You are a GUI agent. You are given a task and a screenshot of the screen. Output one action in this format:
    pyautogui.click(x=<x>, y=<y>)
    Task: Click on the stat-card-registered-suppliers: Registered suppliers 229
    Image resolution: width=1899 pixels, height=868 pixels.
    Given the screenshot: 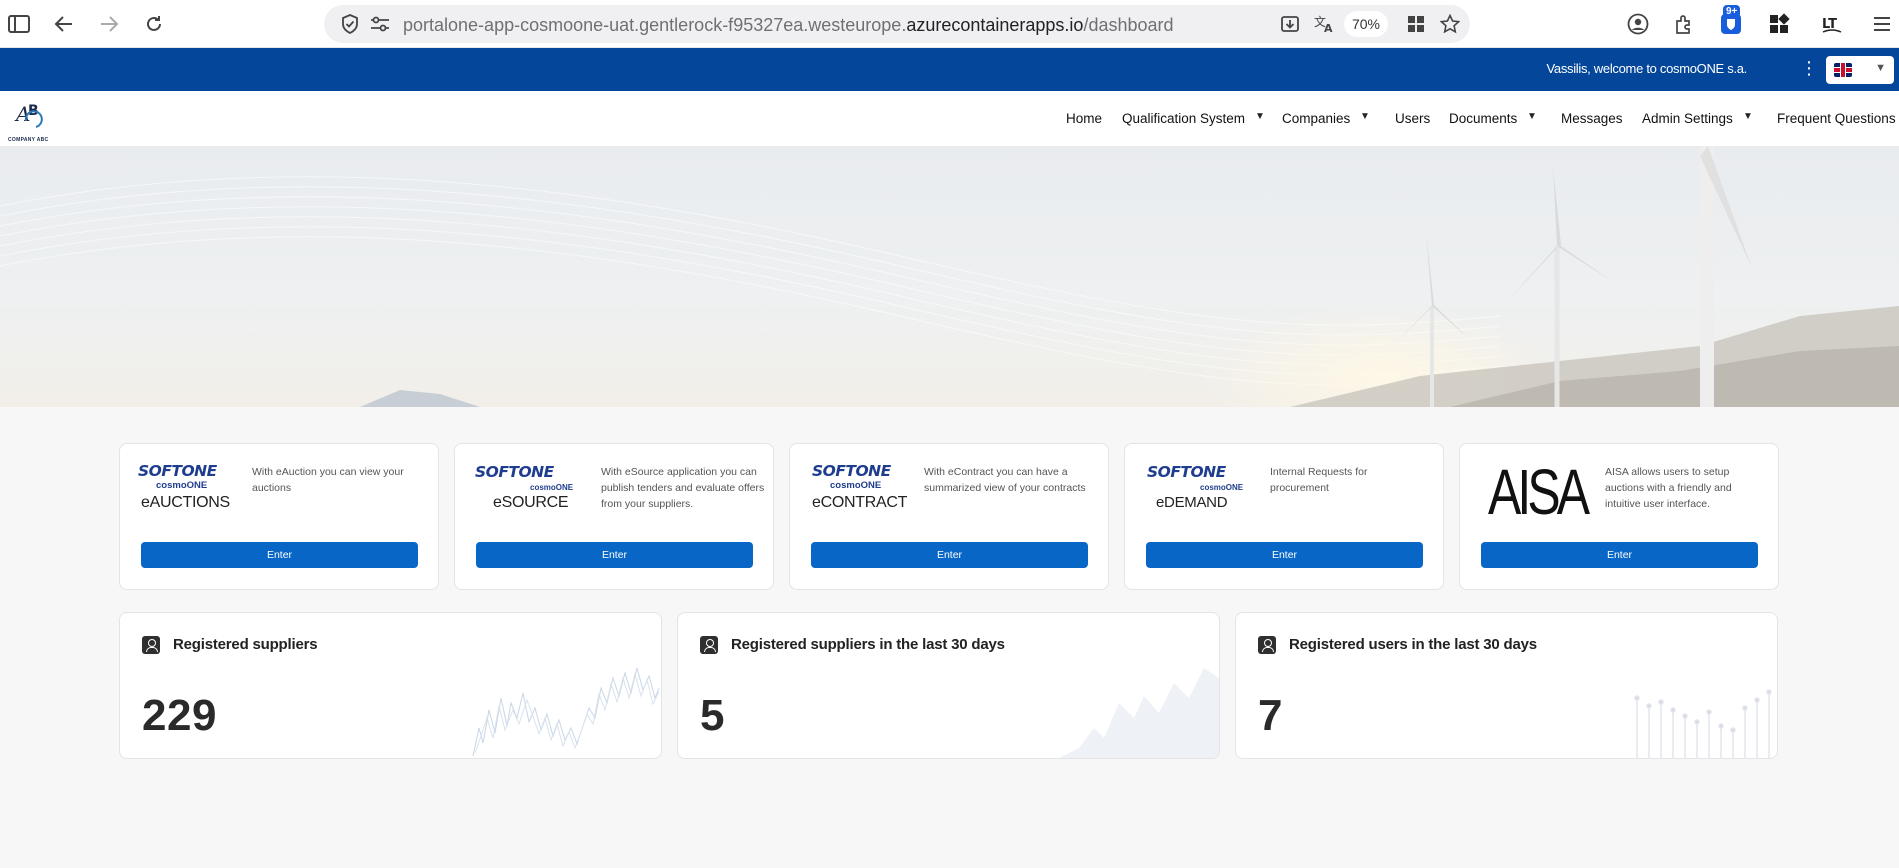 What is the action you would take?
    pyautogui.click(x=390, y=685)
    